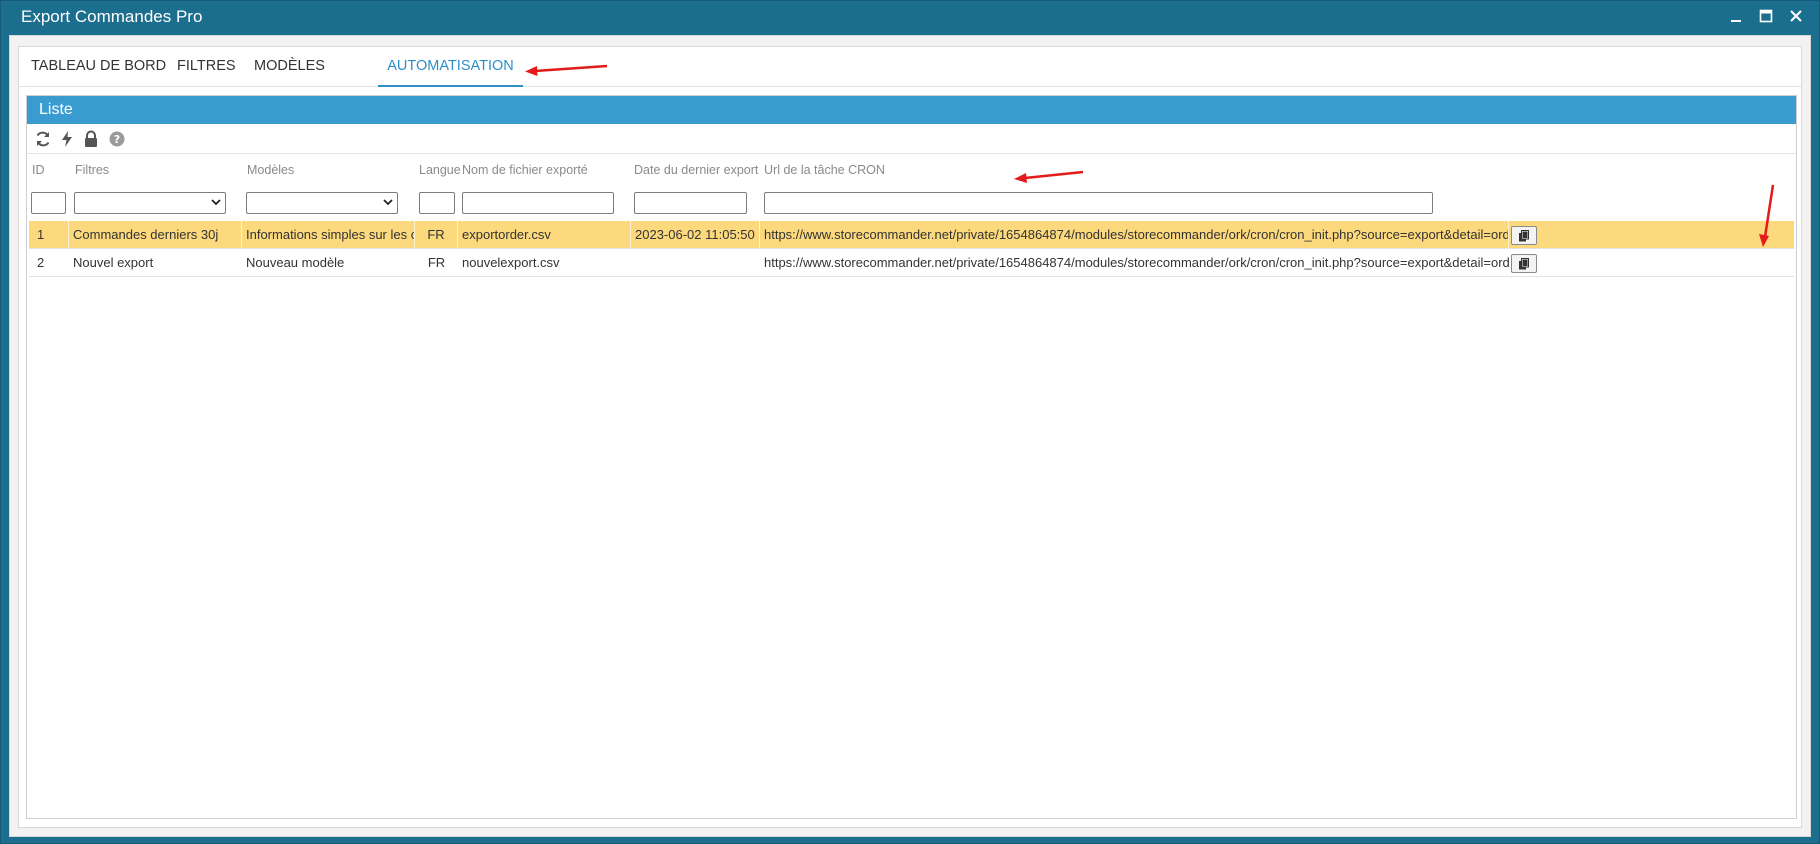 The image size is (1820, 844). What do you see at coordinates (289, 67) in the screenshot?
I see `tab-modeles: MODÈLES` at bounding box center [289, 67].